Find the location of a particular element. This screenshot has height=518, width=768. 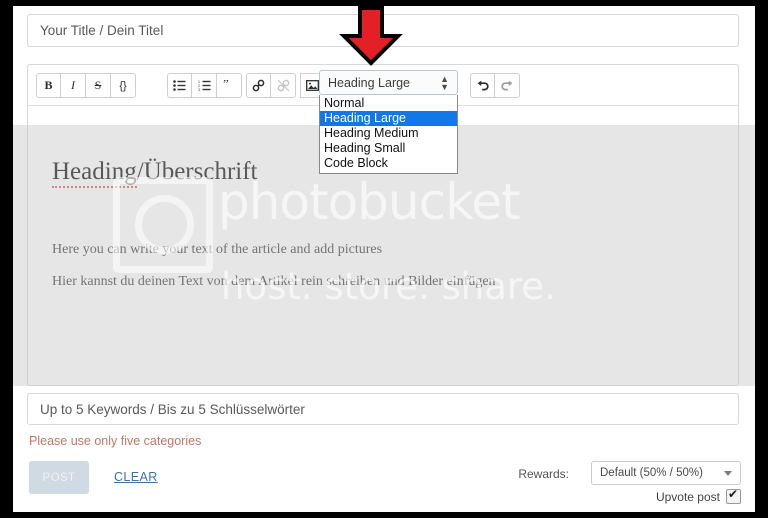

document-heading: Heading/Überschrift is located at coordinates (155, 173).